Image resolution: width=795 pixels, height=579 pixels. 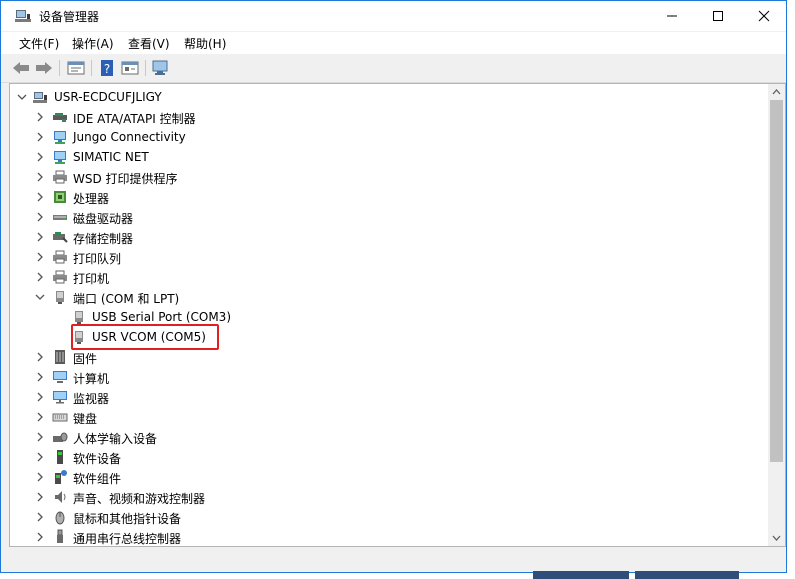 What do you see at coordinates (139, 499) in the screenshot?
I see `tree-item-label: 声音、视频和游戏控制器` at bounding box center [139, 499].